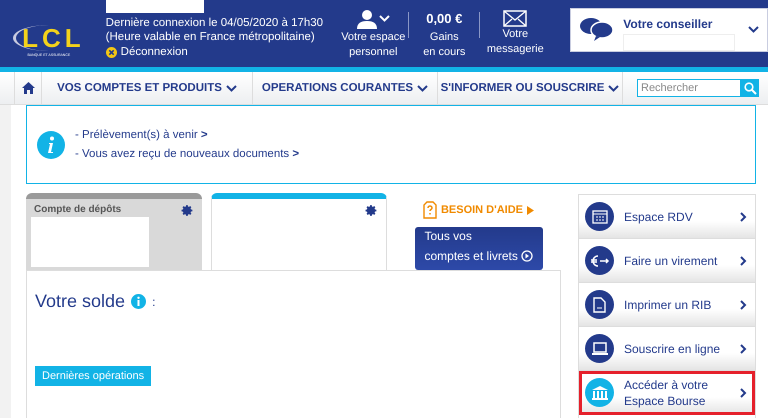 The width and height of the screenshot is (768, 418). I want to click on colon-text: :, so click(154, 301).